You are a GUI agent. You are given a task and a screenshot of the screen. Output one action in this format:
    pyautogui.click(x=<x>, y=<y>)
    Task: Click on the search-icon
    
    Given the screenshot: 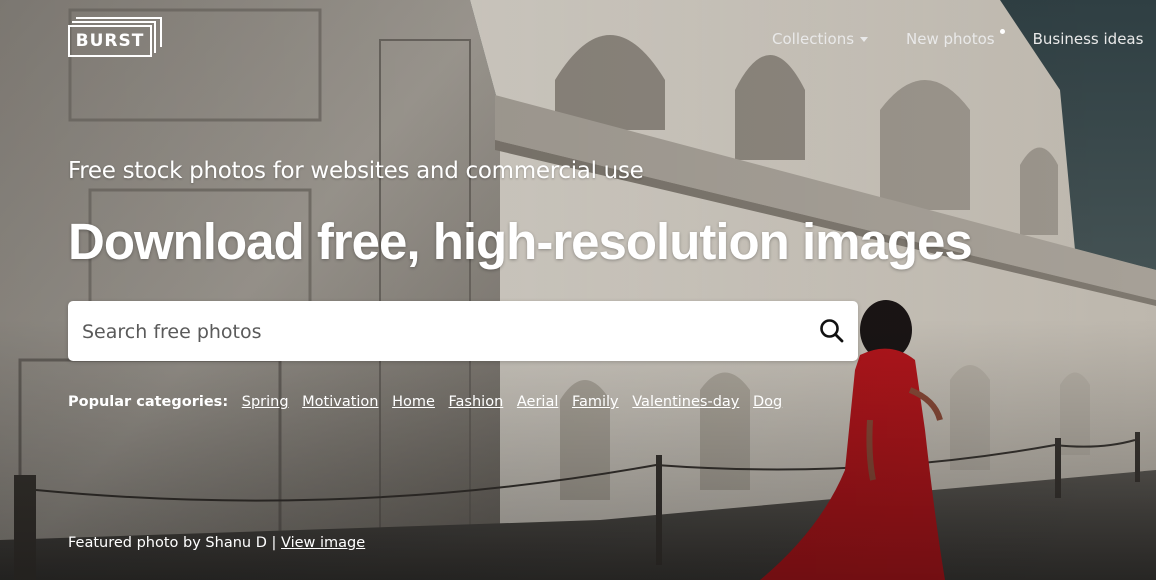 What is the action you would take?
    pyautogui.click(x=832, y=331)
    